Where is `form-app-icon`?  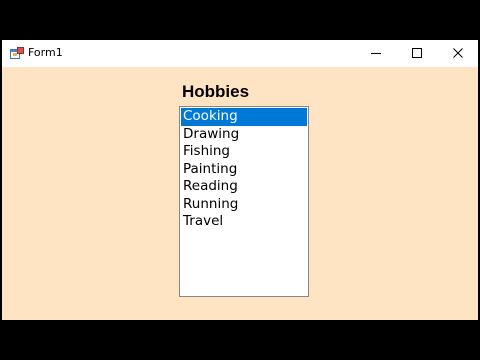
form-app-icon is located at coordinates (17, 53).